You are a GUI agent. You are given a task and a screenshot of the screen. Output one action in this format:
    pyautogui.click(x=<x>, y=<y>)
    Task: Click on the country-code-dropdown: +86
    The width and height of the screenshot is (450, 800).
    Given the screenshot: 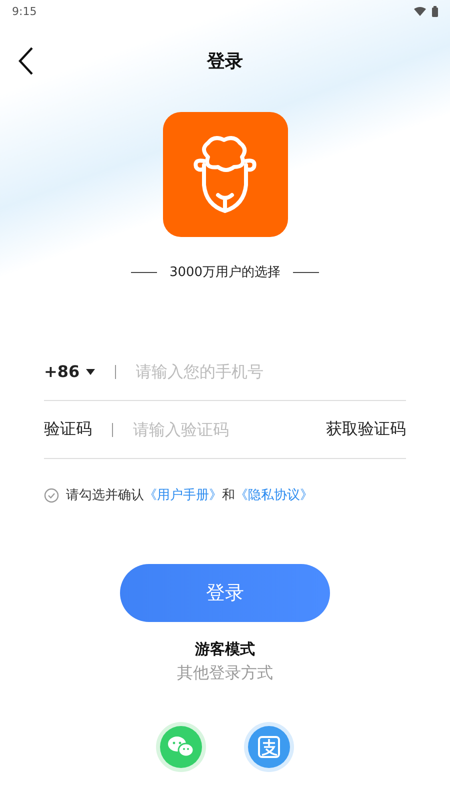 What is the action you would take?
    pyautogui.click(x=69, y=371)
    